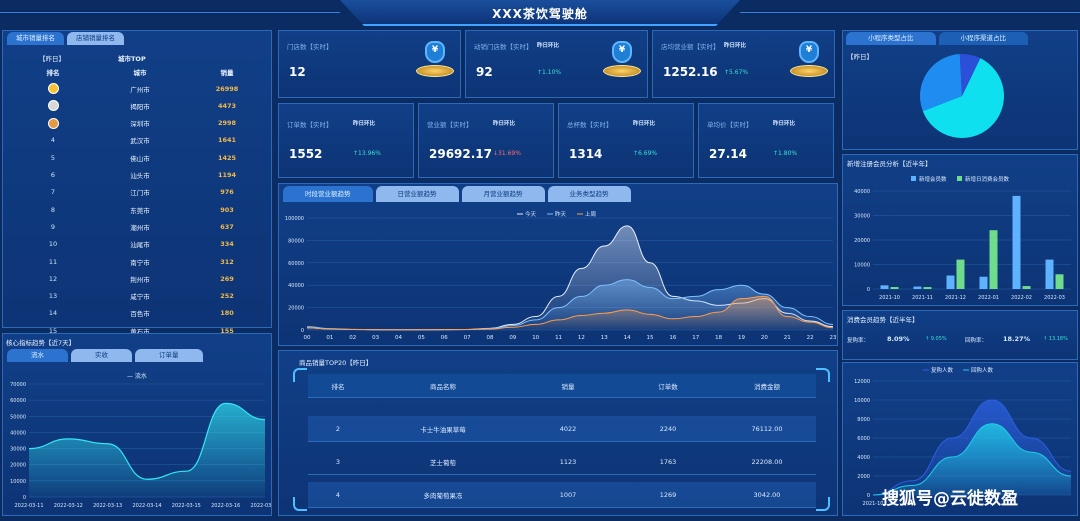  What do you see at coordinates (862, 401) in the screenshot?
I see `y-tick-label: 10000` at bounding box center [862, 401].